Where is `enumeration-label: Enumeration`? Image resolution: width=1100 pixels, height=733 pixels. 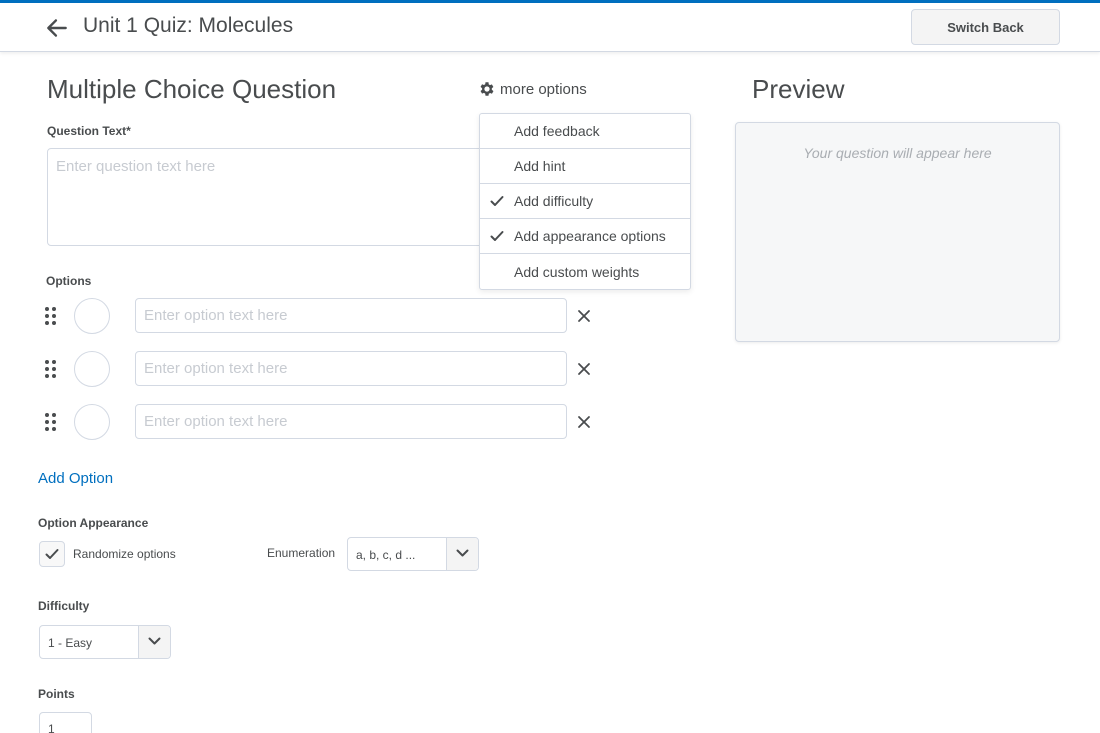 enumeration-label: Enumeration is located at coordinates (301, 553).